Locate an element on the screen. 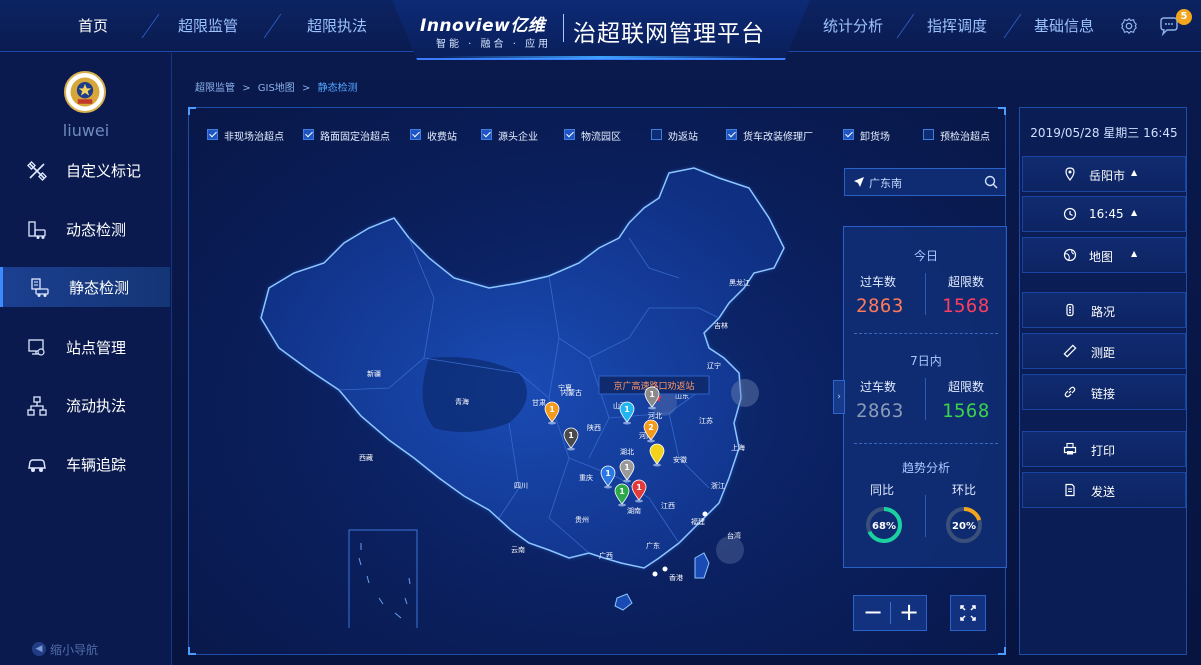 The image size is (1201, 665). breadcrumb-item: GIS地图 is located at coordinates (276, 88).